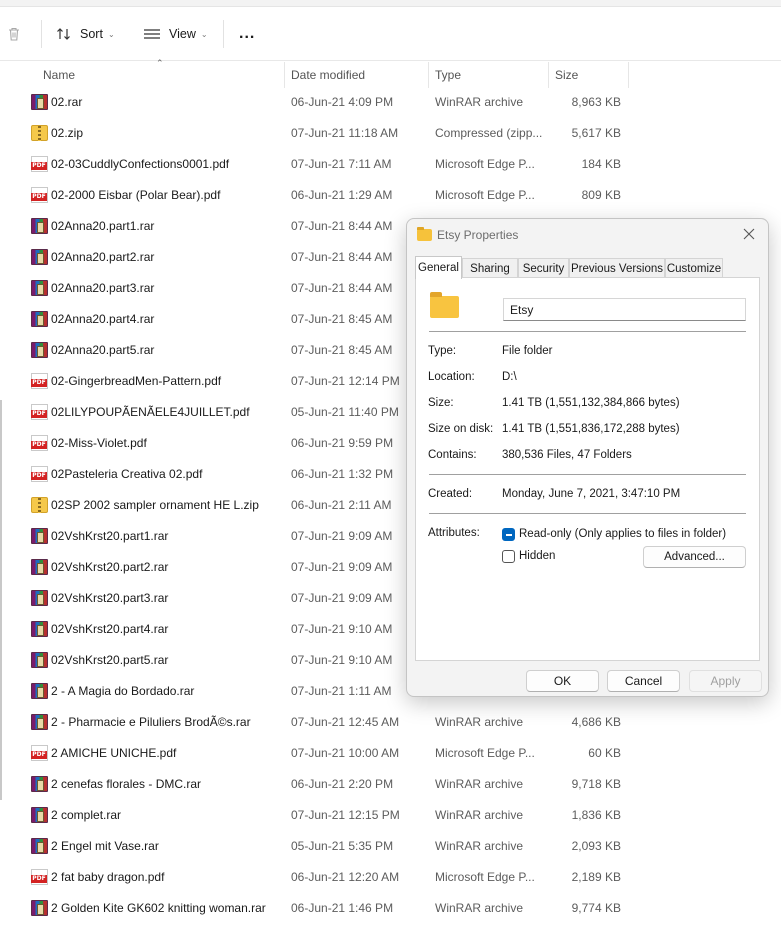  Describe the element at coordinates (103, 288) in the screenshot. I see `file-name: 02Anna20.part3.rar` at that location.